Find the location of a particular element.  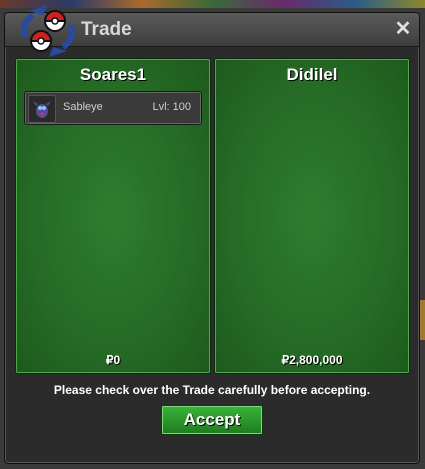

accept-button: Accept is located at coordinates (212, 420).